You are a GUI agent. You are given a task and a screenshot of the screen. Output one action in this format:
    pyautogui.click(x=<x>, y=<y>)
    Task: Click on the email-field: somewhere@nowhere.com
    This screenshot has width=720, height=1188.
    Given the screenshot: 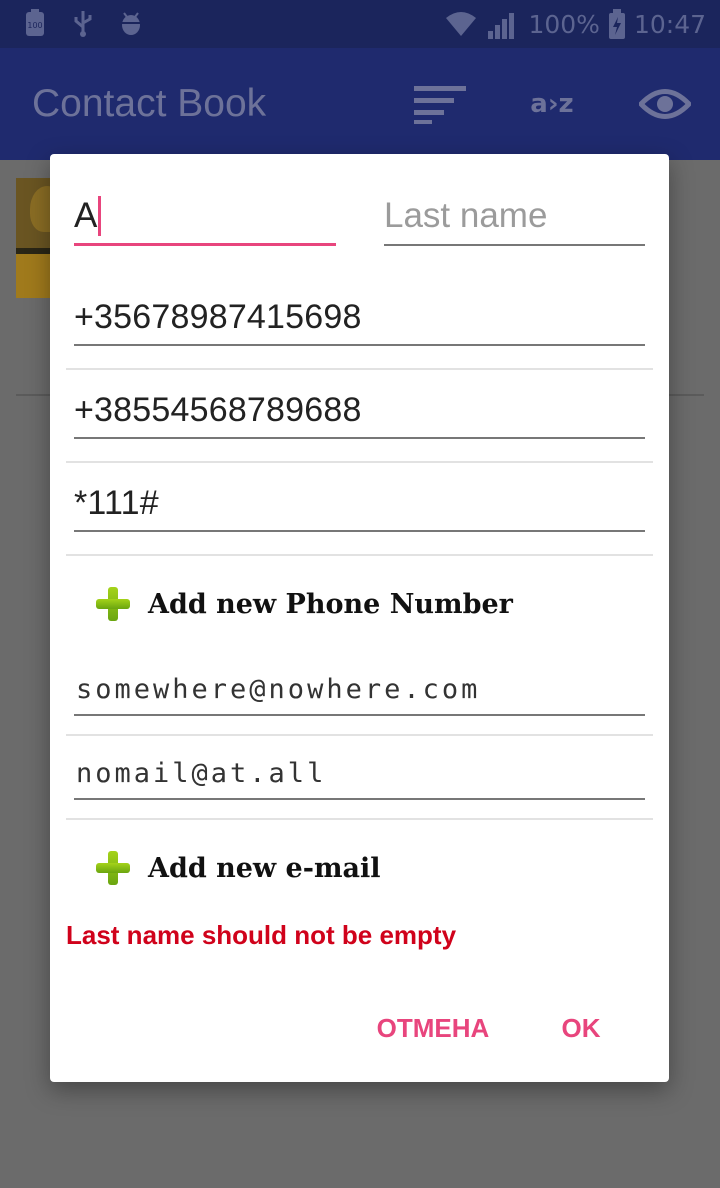 What is the action you would take?
    pyautogui.click(x=359, y=688)
    